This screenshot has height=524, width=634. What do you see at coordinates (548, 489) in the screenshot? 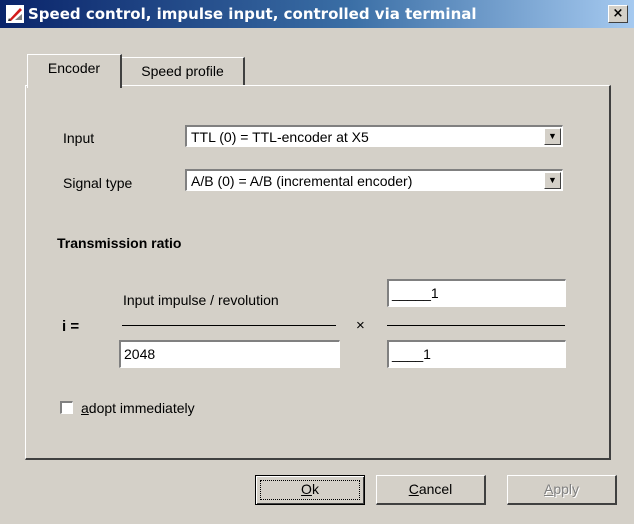
I see `apply-accel-key: A` at bounding box center [548, 489].